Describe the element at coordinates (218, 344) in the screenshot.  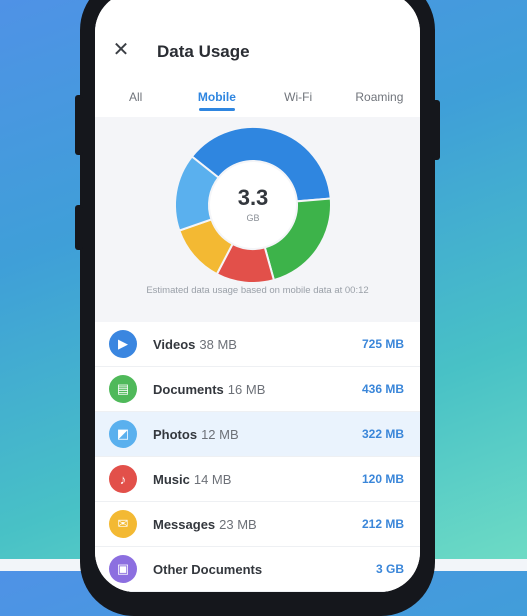
I see `list-item-count: 38 MB` at that location.